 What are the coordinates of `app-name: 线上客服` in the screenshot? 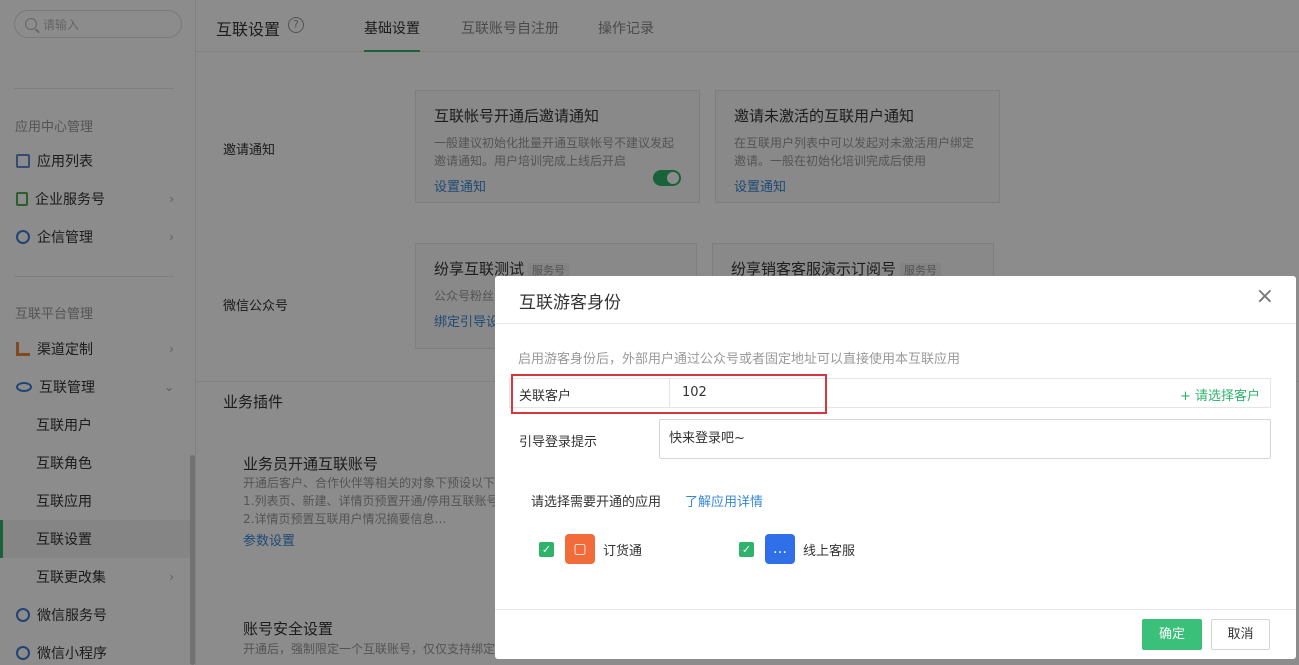 It's located at (829, 551).